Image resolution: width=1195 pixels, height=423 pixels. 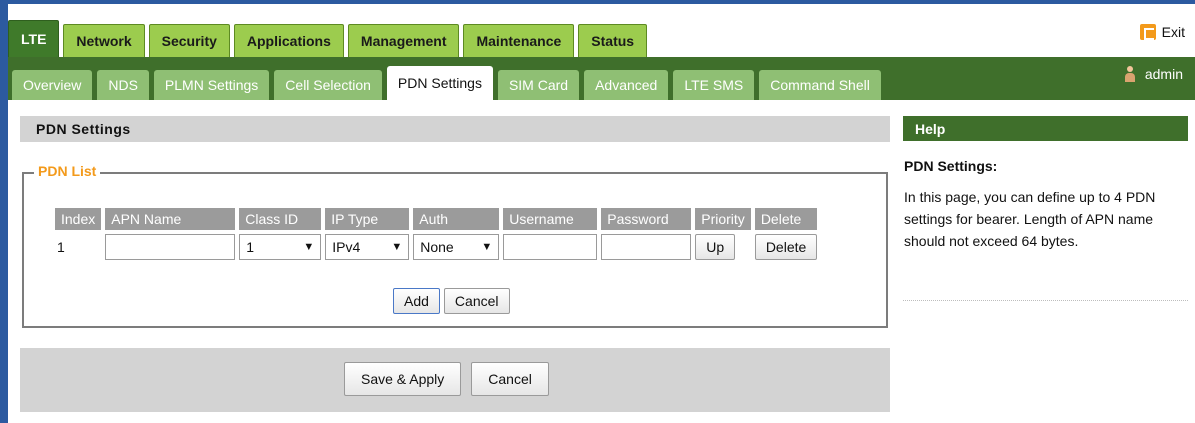 What do you see at coordinates (519, 40) in the screenshot?
I see `tab-maintenance: Maintenance` at bounding box center [519, 40].